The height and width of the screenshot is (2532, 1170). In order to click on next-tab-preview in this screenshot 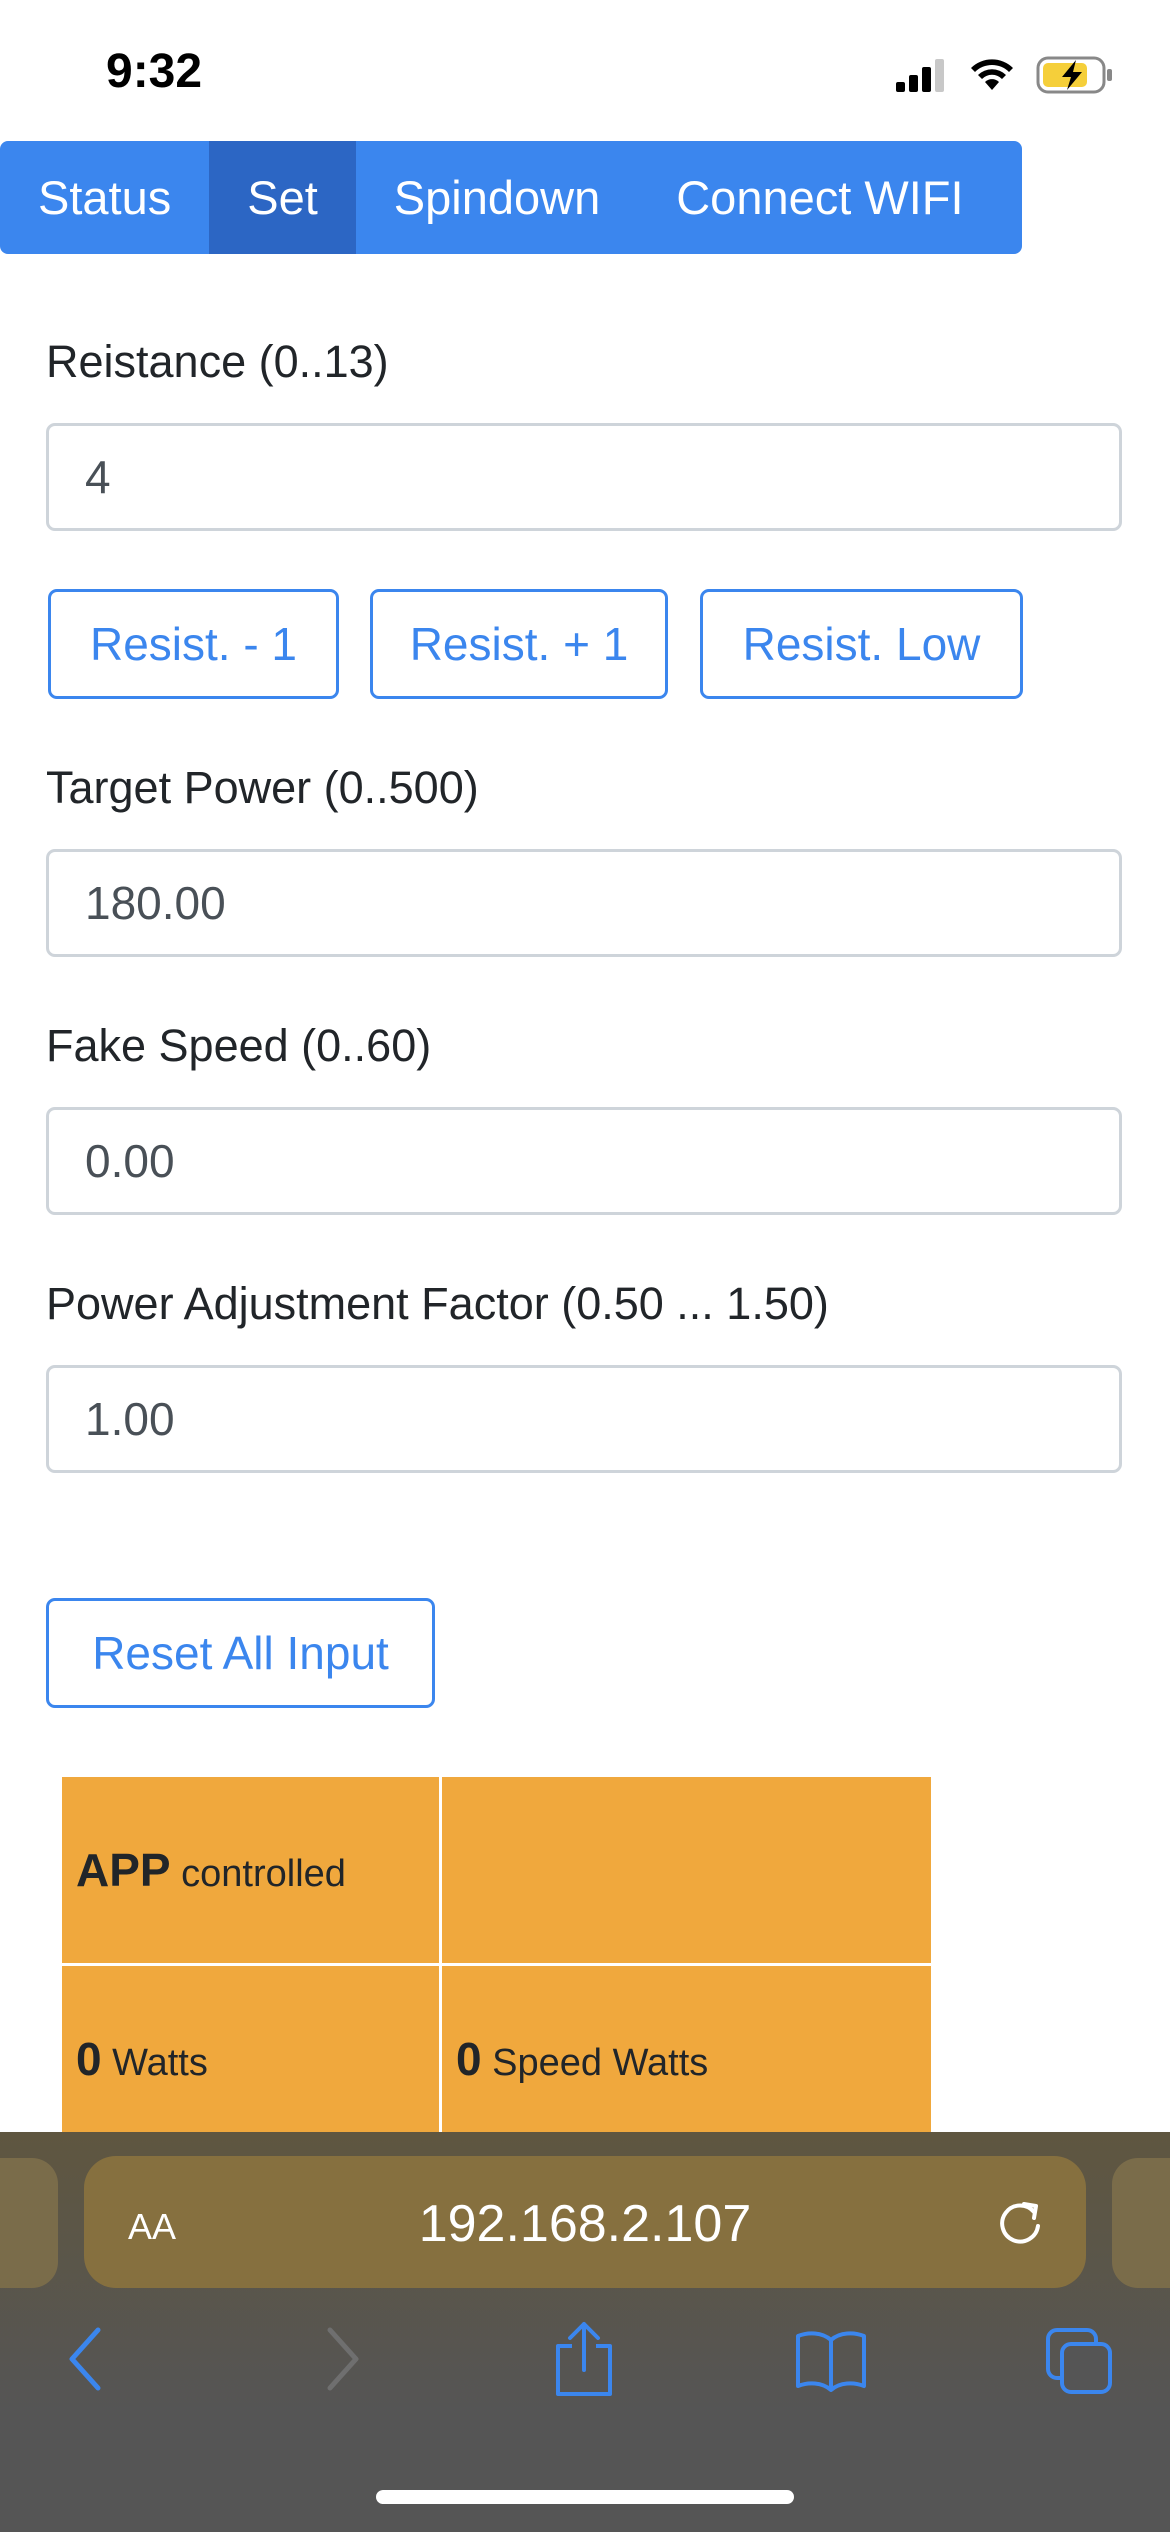, I will do `click(1141, 2223)`.